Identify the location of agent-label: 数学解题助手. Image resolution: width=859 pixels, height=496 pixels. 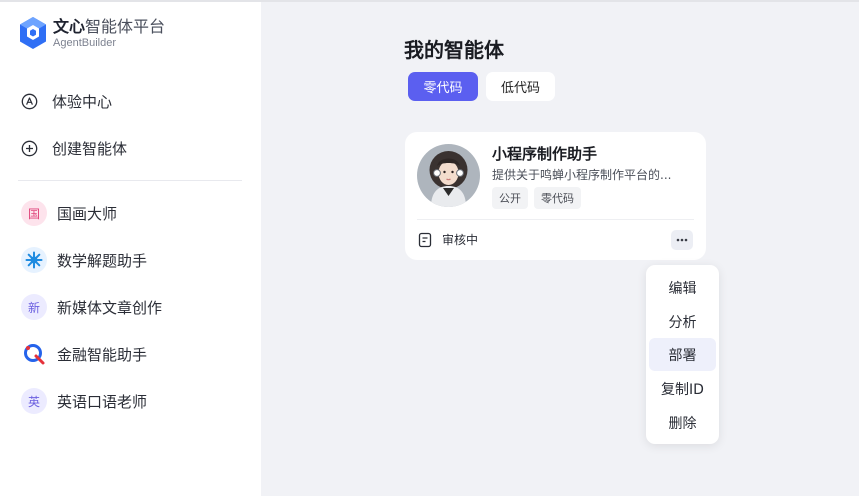
(102, 260).